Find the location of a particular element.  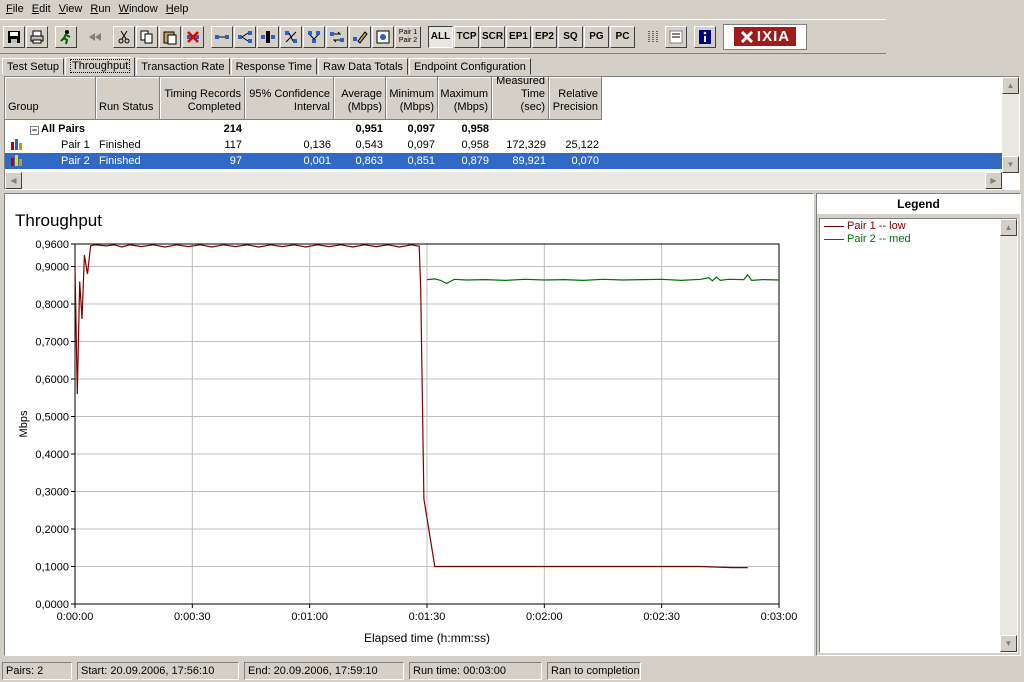

menu-edit-mnemonic: E is located at coordinates (35, 9).